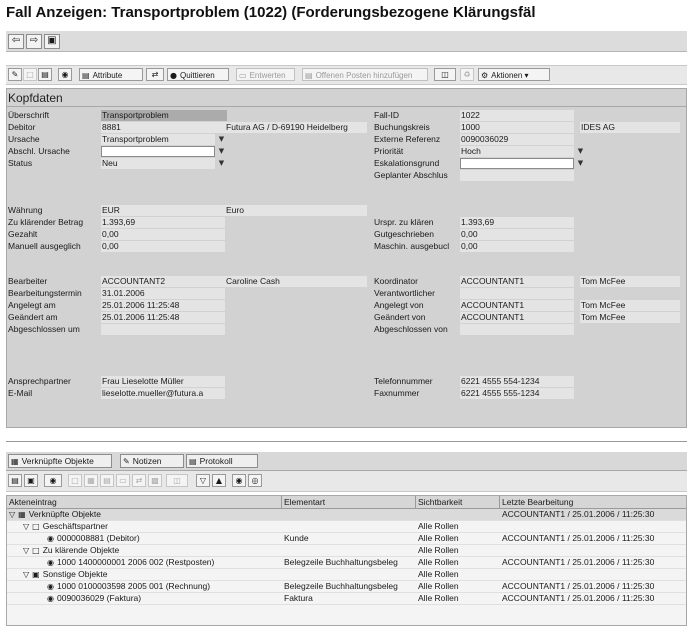 The width and height of the screenshot is (693, 628). Describe the element at coordinates (163, 222) in the screenshot. I see `zu-klaerender-betrag-field: 1.393,69` at that location.